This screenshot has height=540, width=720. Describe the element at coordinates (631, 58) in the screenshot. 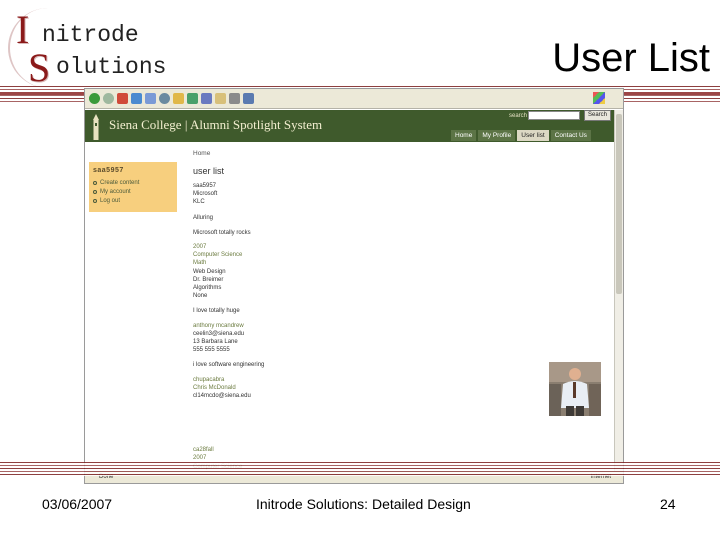

I see `slide-title: User List` at that location.